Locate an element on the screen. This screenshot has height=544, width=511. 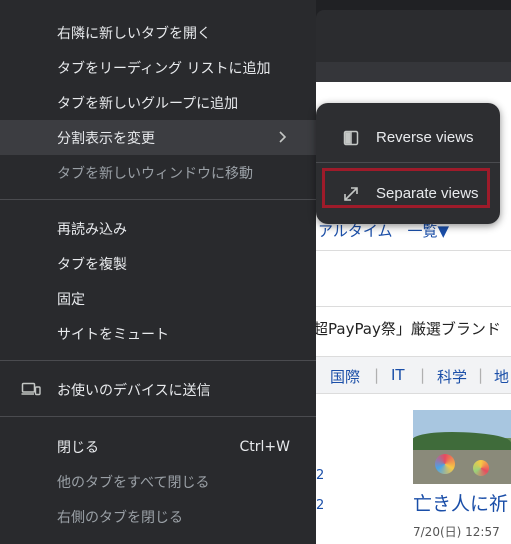
nav-item-it: IT is located at coordinates (398, 375).